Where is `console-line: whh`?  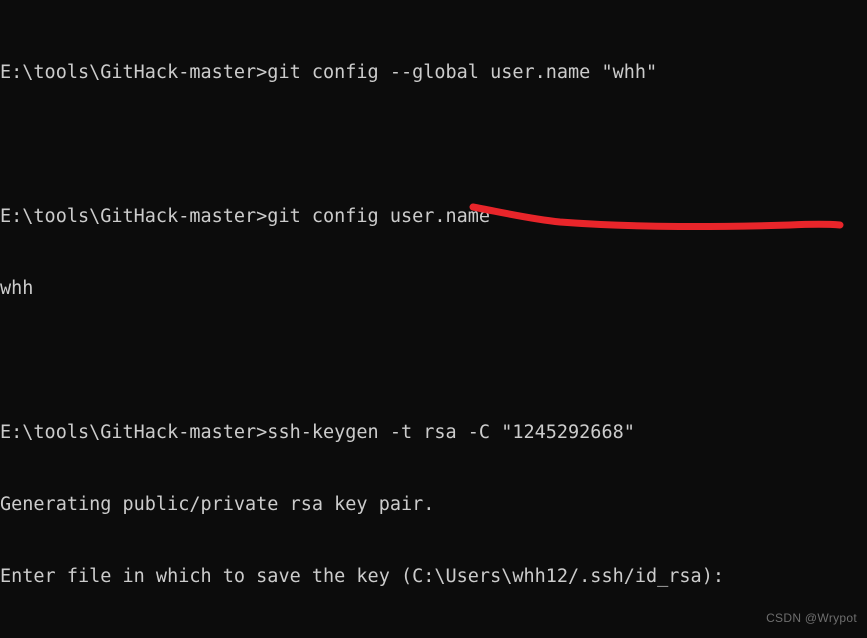
console-line: whh is located at coordinates (17, 288).